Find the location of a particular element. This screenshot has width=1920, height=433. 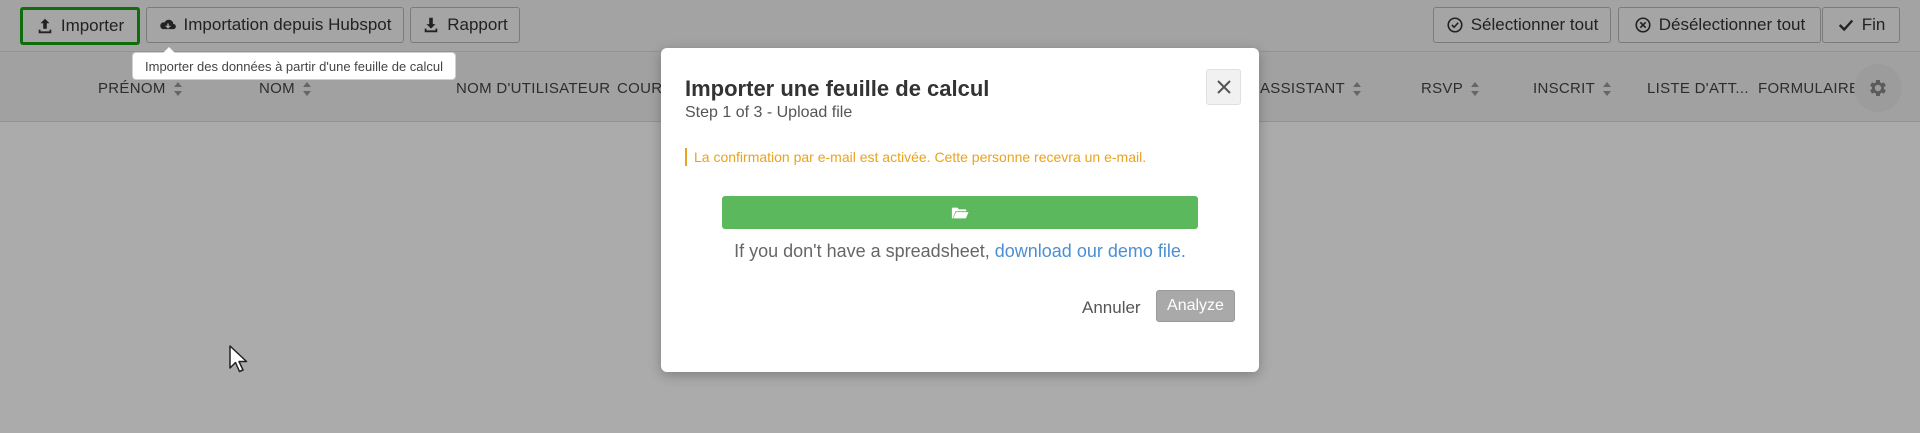

upload-file-button is located at coordinates (960, 212).